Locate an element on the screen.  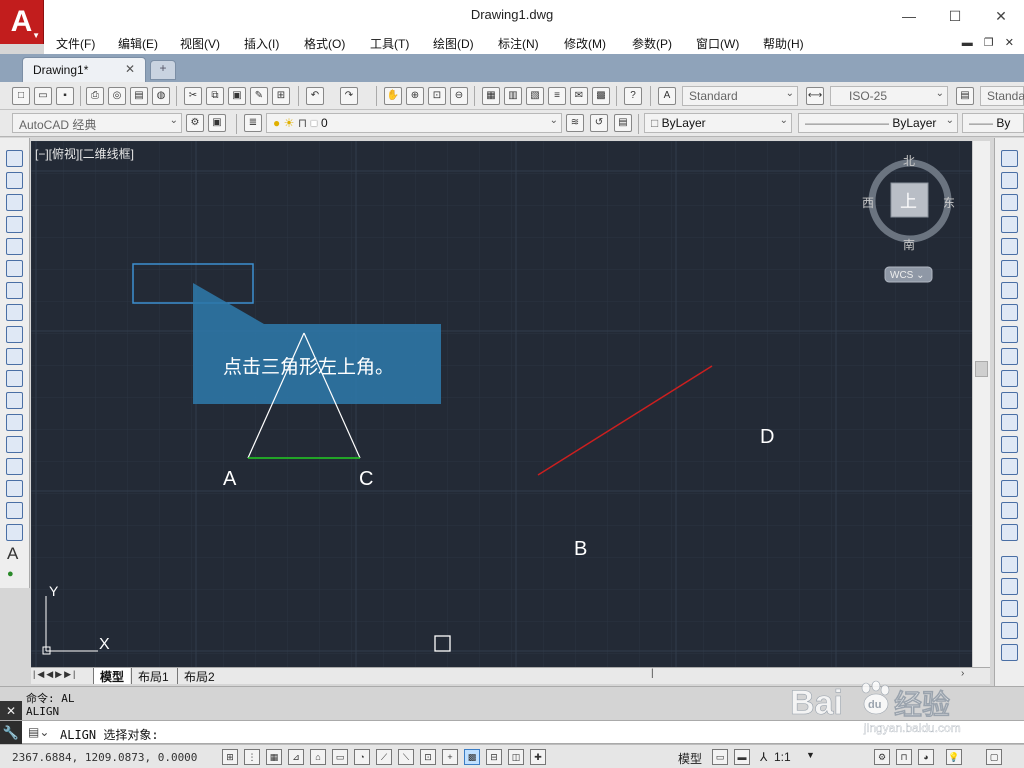
layer-select: ● ☀ ⊓ ■ 0 ⌄ is located at coordinates (414, 123).